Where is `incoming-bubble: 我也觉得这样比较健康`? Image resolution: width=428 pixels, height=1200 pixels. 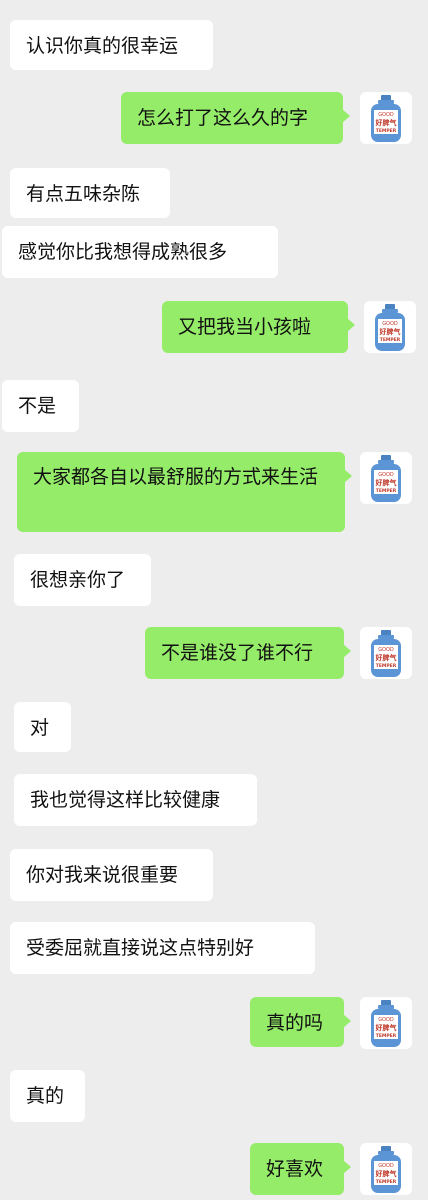 incoming-bubble: 我也觉得这样比较健康 is located at coordinates (135, 800).